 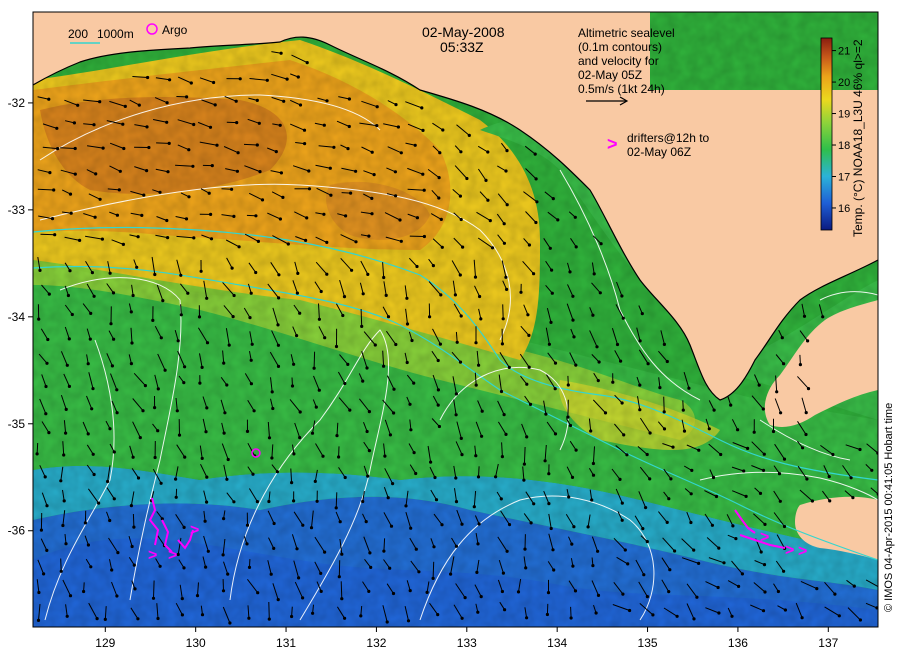 I want to click on colorbar-ramp, so click(x=826, y=134).